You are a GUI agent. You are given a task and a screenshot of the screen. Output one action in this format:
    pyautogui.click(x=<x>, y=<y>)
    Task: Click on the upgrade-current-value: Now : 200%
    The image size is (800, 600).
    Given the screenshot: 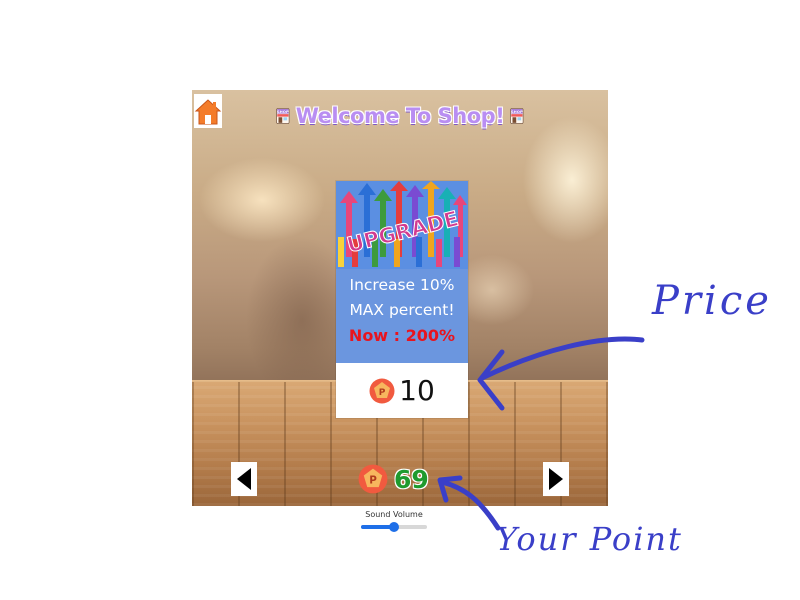 What is the action you would take?
    pyautogui.click(x=402, y=335)
    